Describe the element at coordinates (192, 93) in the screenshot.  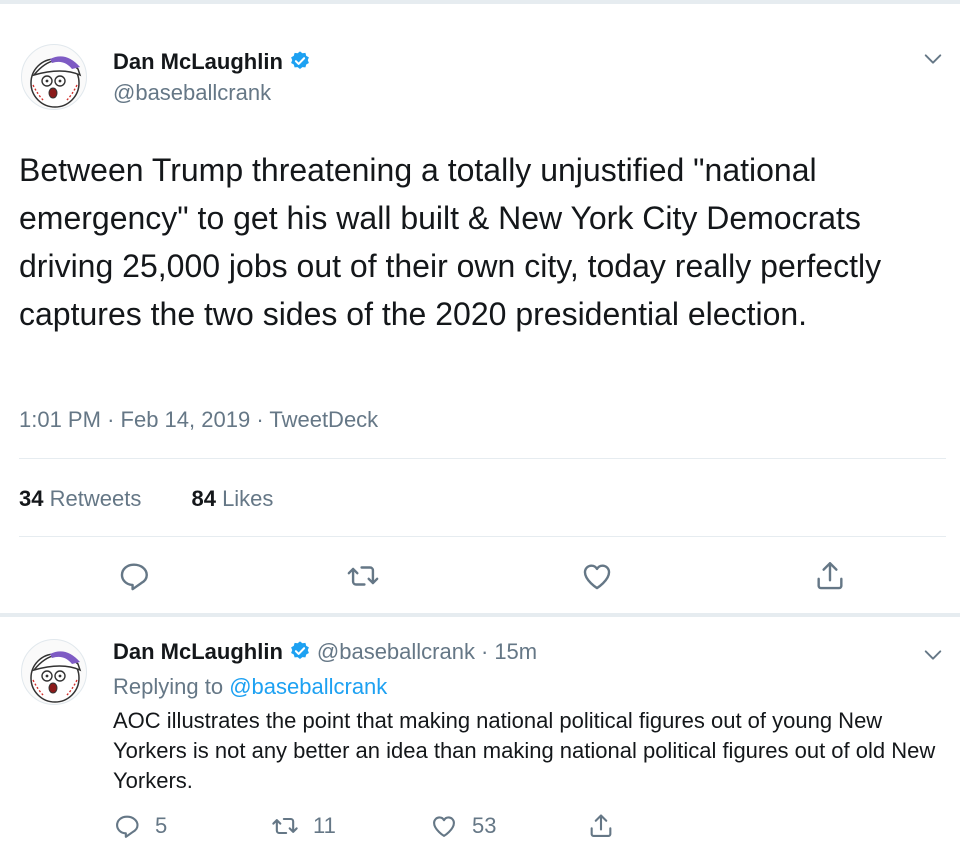
I see `author-handle: @baseballcrank` at that location.